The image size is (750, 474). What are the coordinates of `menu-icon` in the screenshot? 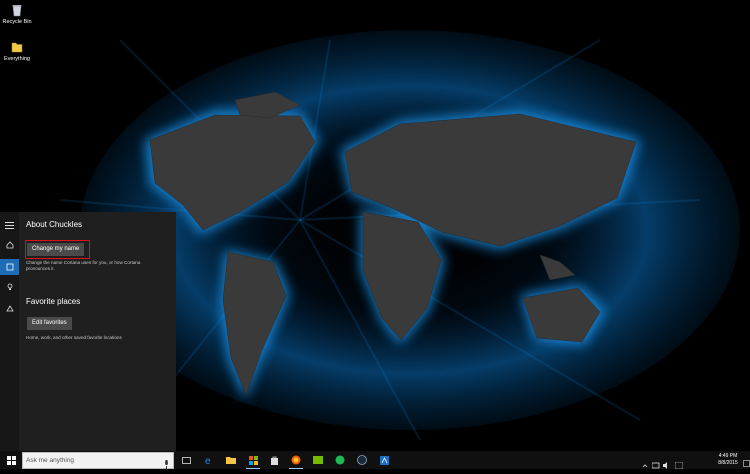 It's located at (9, 225).